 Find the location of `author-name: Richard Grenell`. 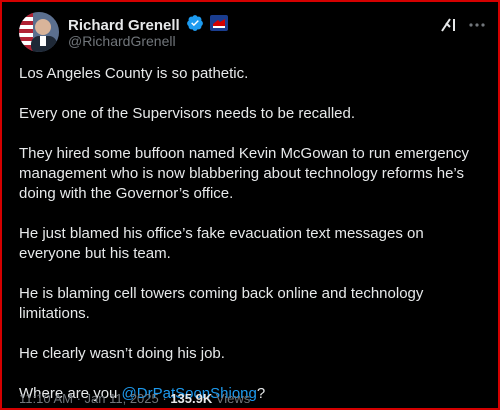

author-name: Richard Grenell is located at coordinates (124, 25).